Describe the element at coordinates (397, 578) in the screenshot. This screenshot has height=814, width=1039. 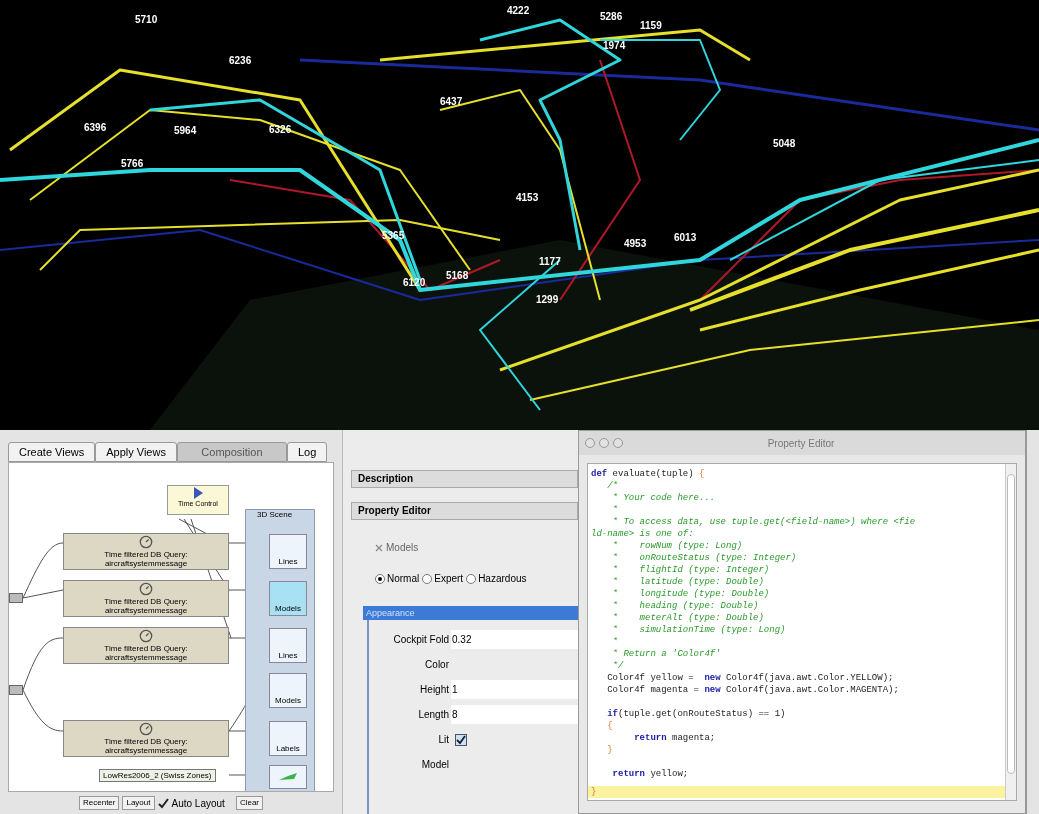
I see `mode-radio: Normal` at that location.